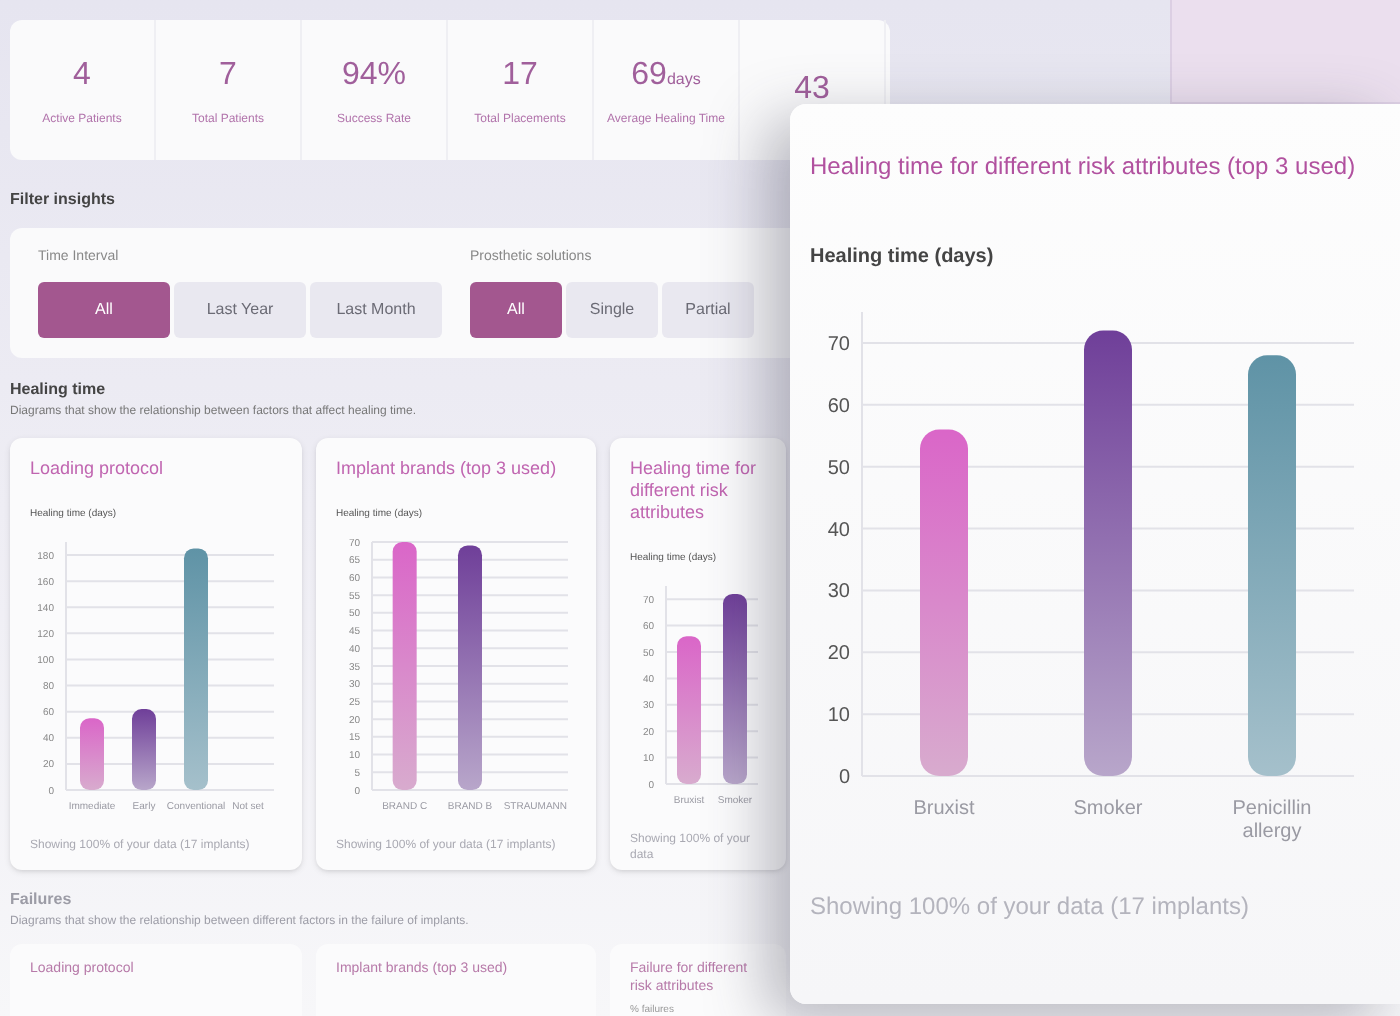 The image size is (1400, 1016). What do you see at coordinates (374, 75) in the screenshot?
I see `stat-value: 94%` at bounding box center [374, 75].